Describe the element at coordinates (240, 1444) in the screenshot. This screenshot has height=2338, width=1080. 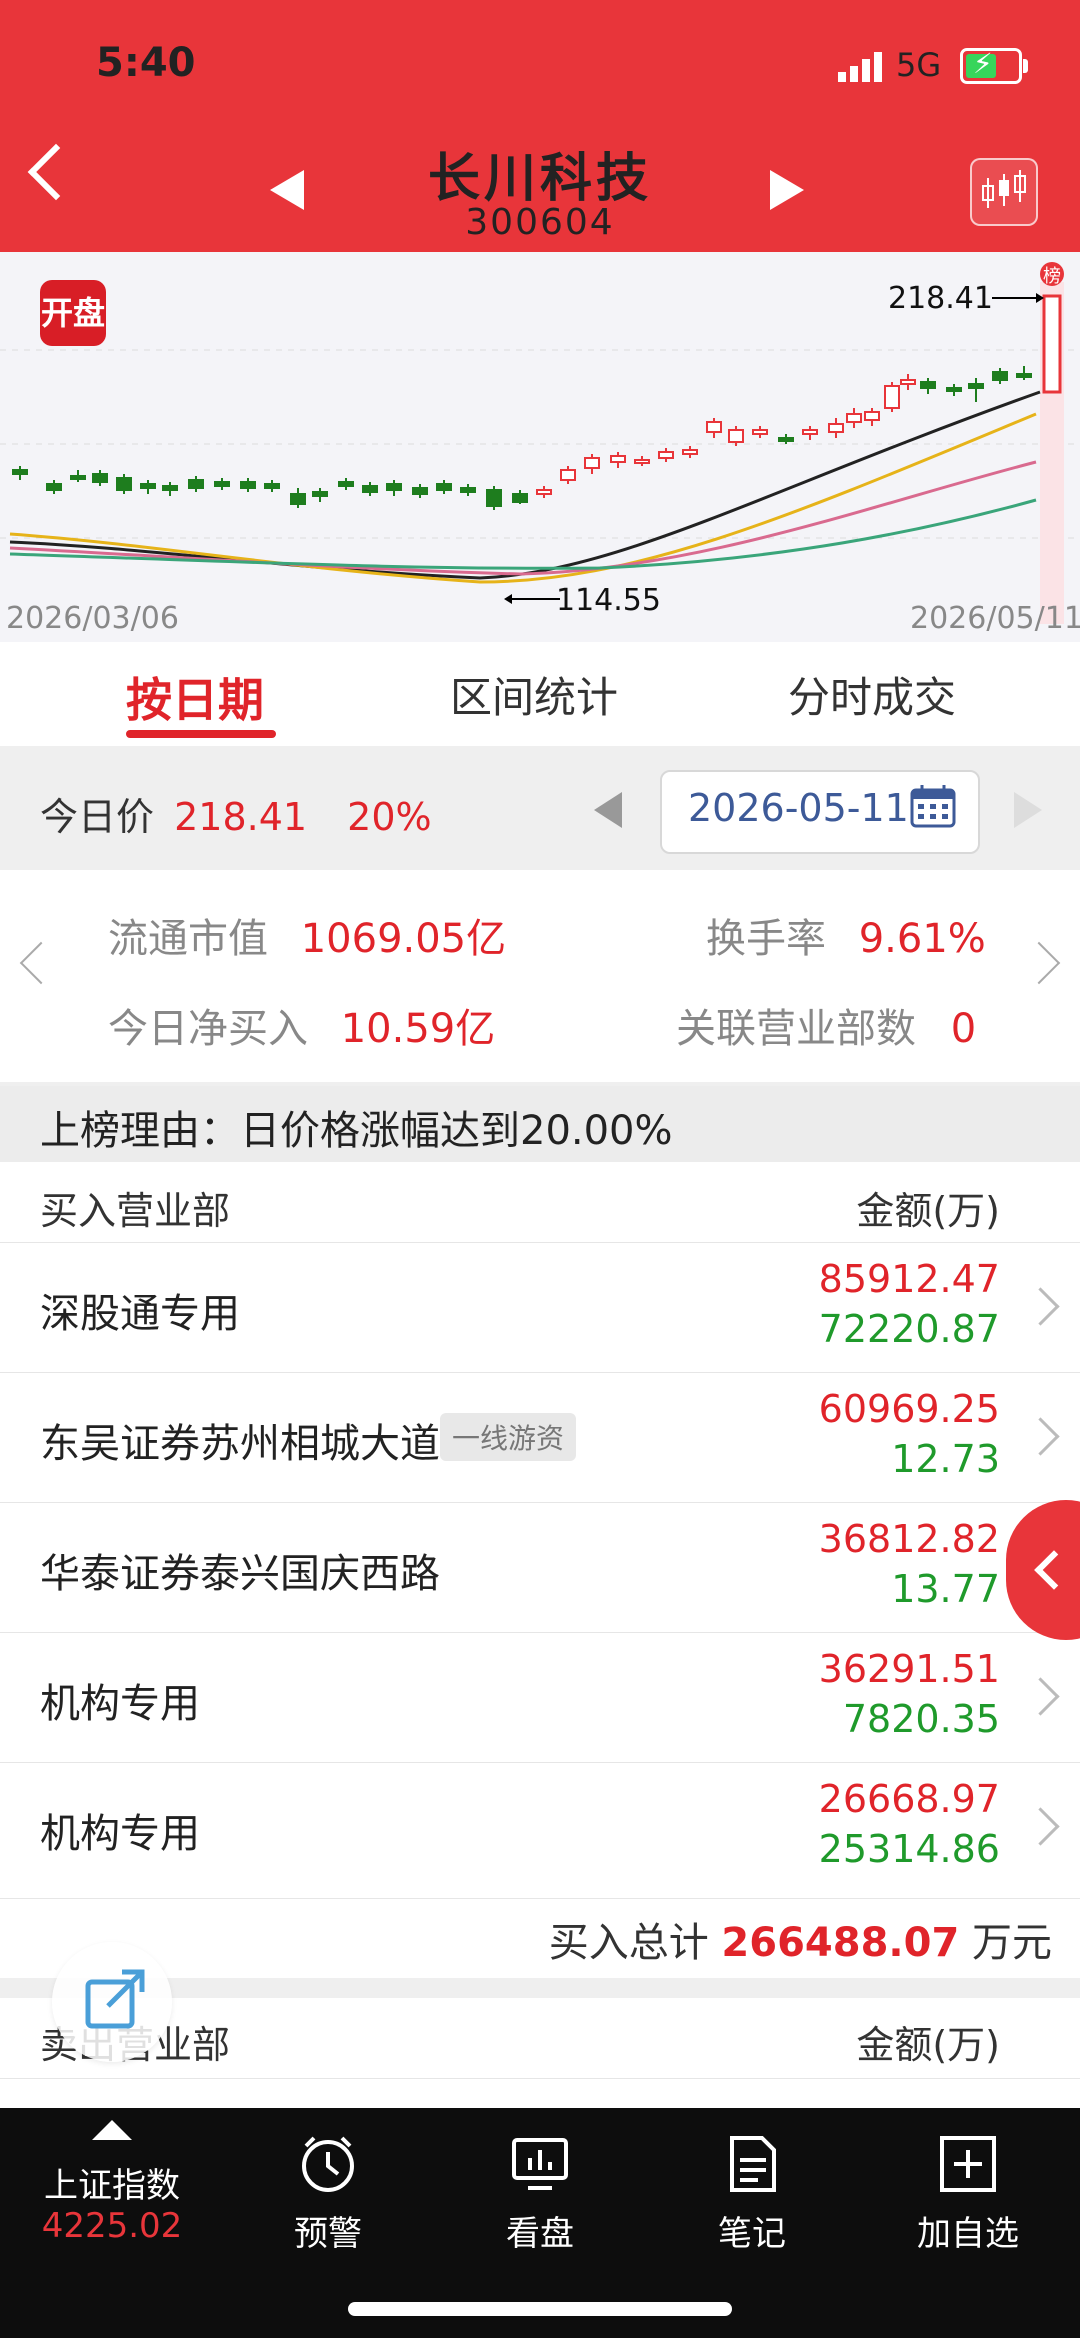
I see `branch-name: 东吴证券苏州相城大道` at that location.